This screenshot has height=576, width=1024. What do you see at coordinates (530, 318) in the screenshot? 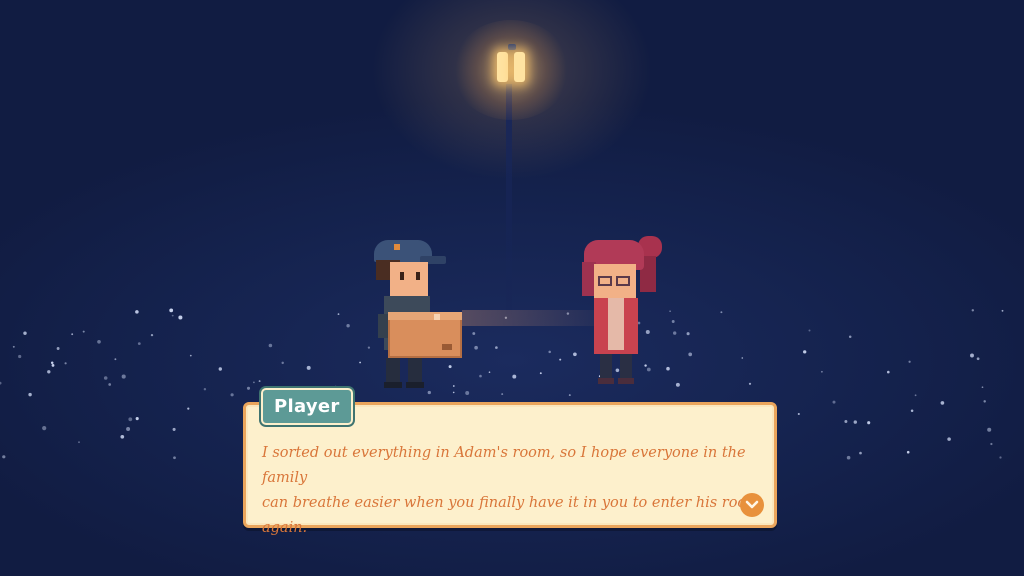
I see `box-motion-trail` at bounding box center [530, 318].